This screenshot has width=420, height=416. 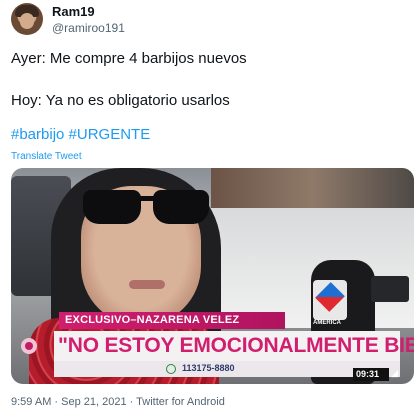 What do you see at coordinates (390, 289) in the screenshot?
I see `channel-logo-icon` at bounding box center [390, 289].